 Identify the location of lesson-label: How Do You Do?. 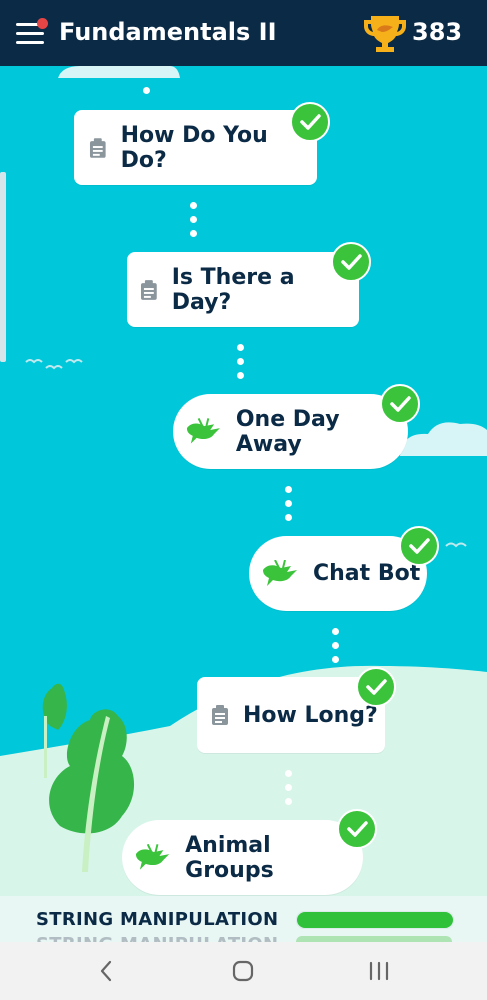
(194, 147).